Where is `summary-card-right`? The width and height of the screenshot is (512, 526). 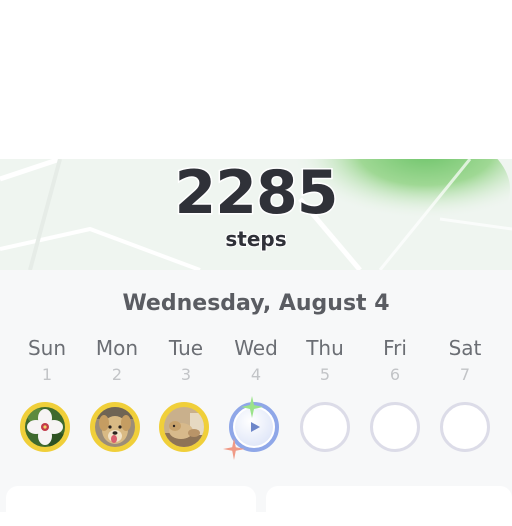
summary-card-right is located at coordinates (389, 506).